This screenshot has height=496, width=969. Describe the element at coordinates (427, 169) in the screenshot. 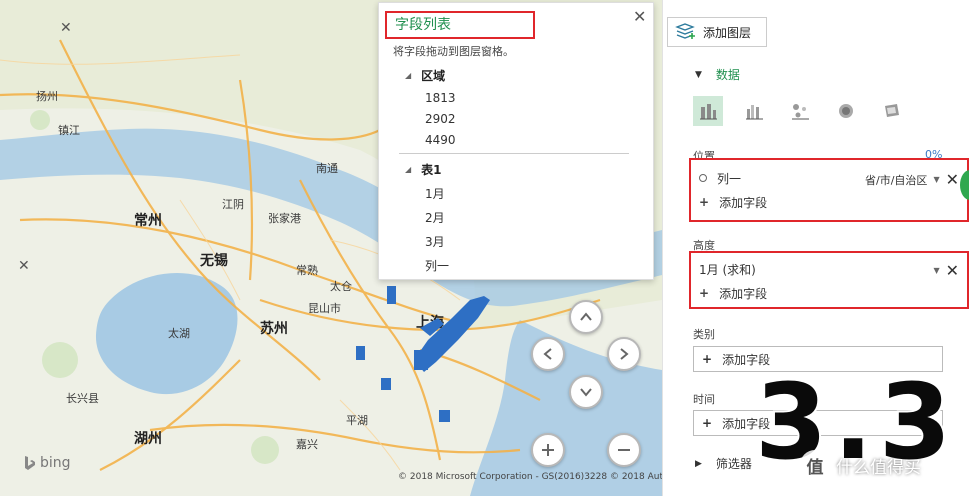

I see `field-group-header: ◢ 表1` at that location.